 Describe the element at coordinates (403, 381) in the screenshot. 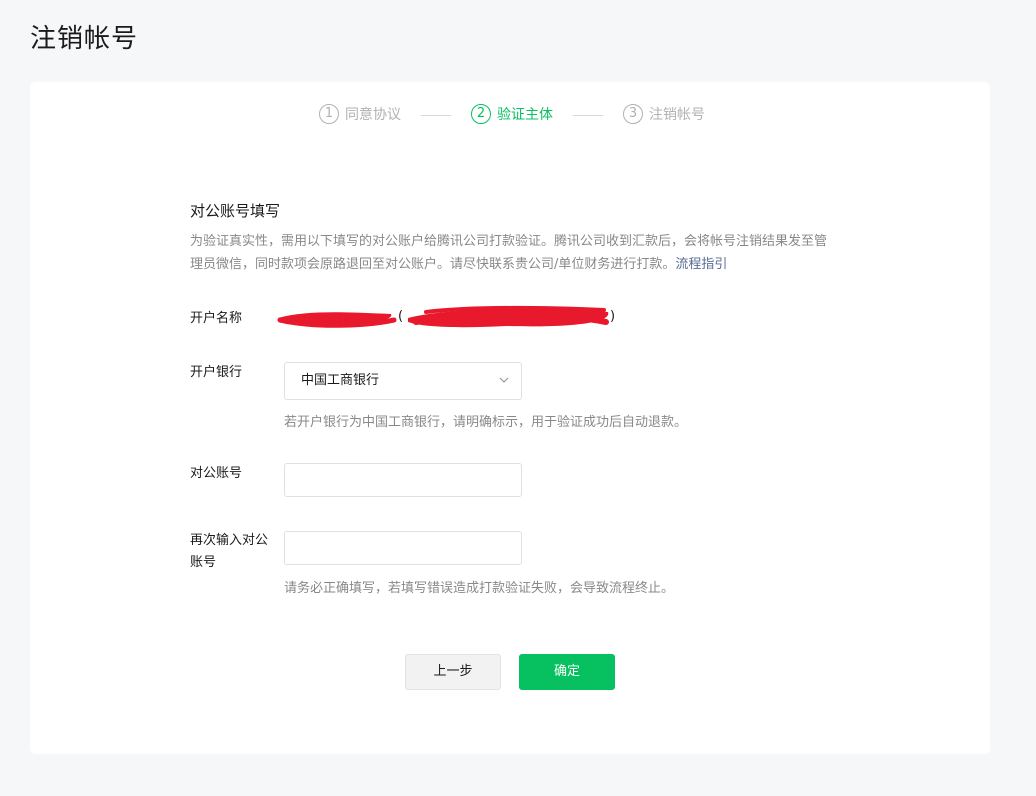

I see `bank-select: 中国工商银行` at that location.